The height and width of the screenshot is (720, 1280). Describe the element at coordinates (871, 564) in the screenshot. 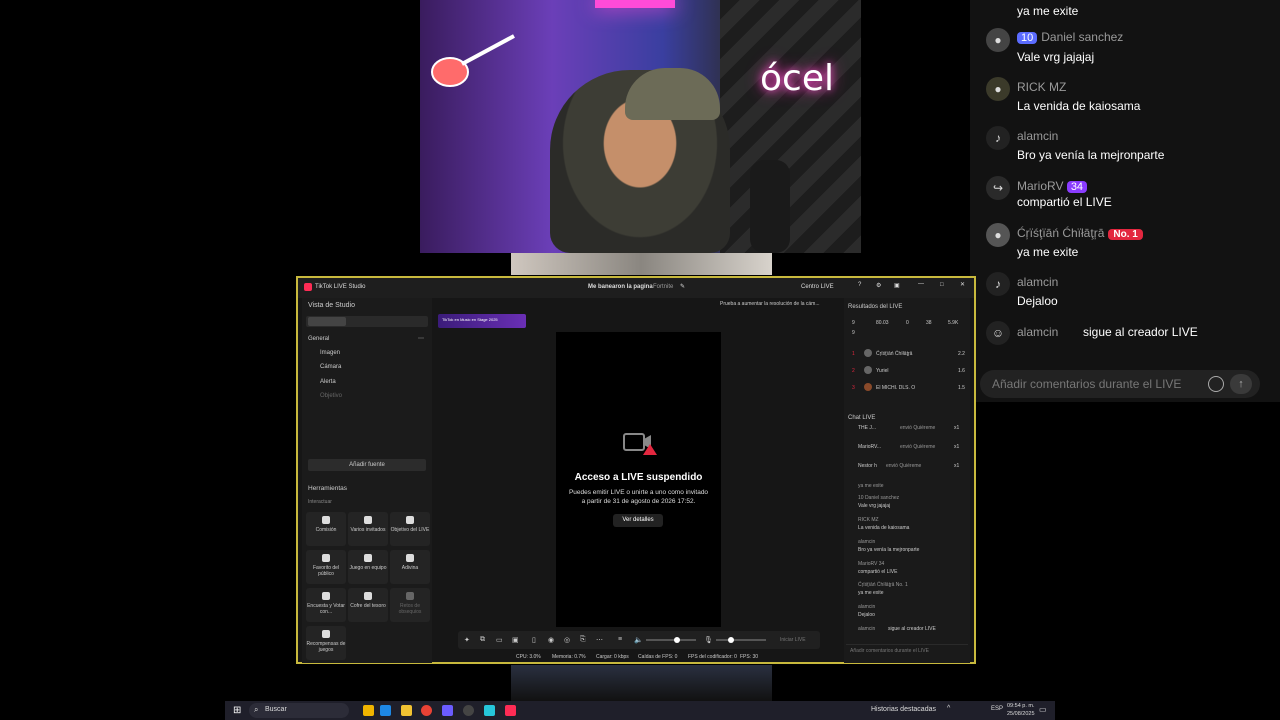

I see `mini-chat-name: MarioRV 34` at that location.